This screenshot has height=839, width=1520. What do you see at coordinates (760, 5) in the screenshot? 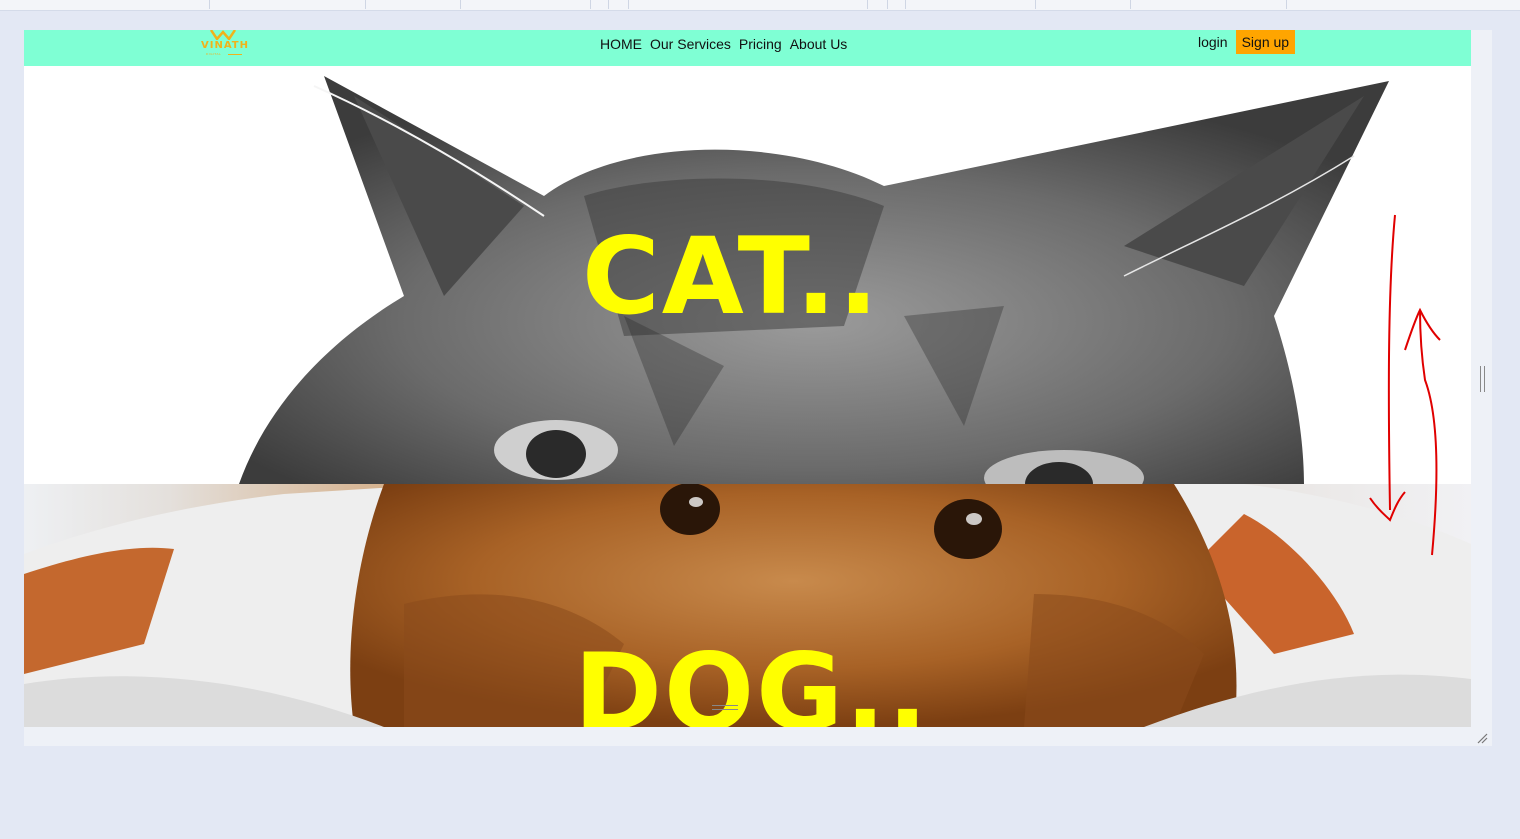
I see `tab-strip` at bounding box center [760, 5].